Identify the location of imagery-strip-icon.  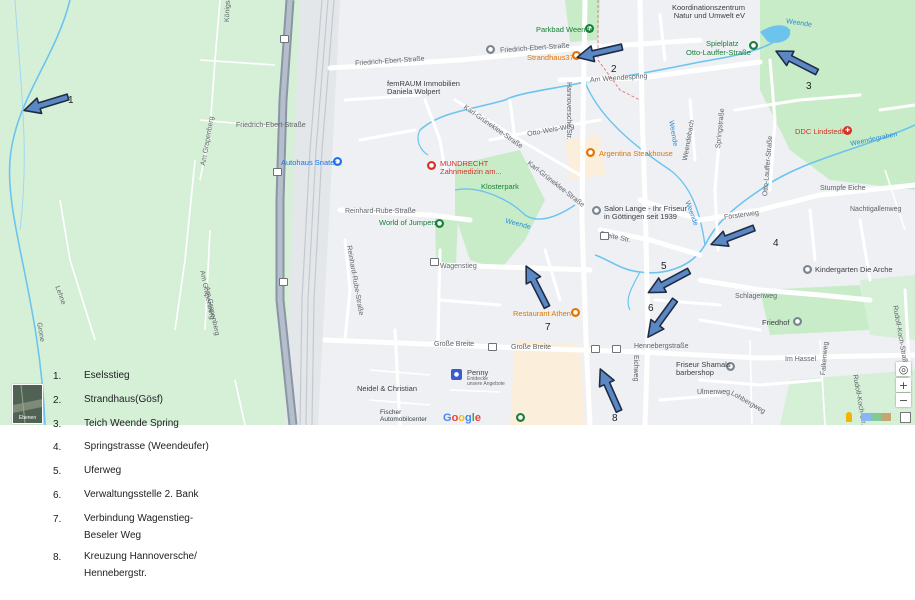
(876, 417).